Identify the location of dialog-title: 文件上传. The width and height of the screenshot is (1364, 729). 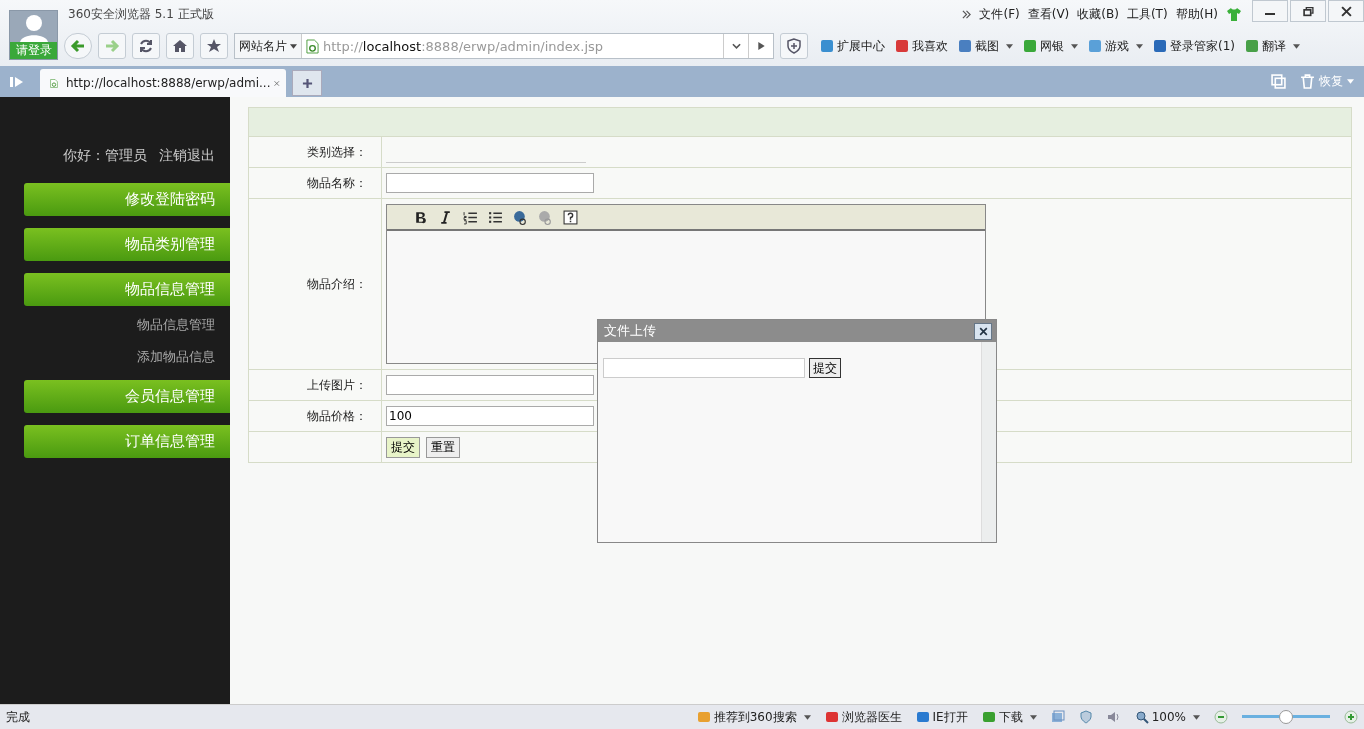
(630, 331).